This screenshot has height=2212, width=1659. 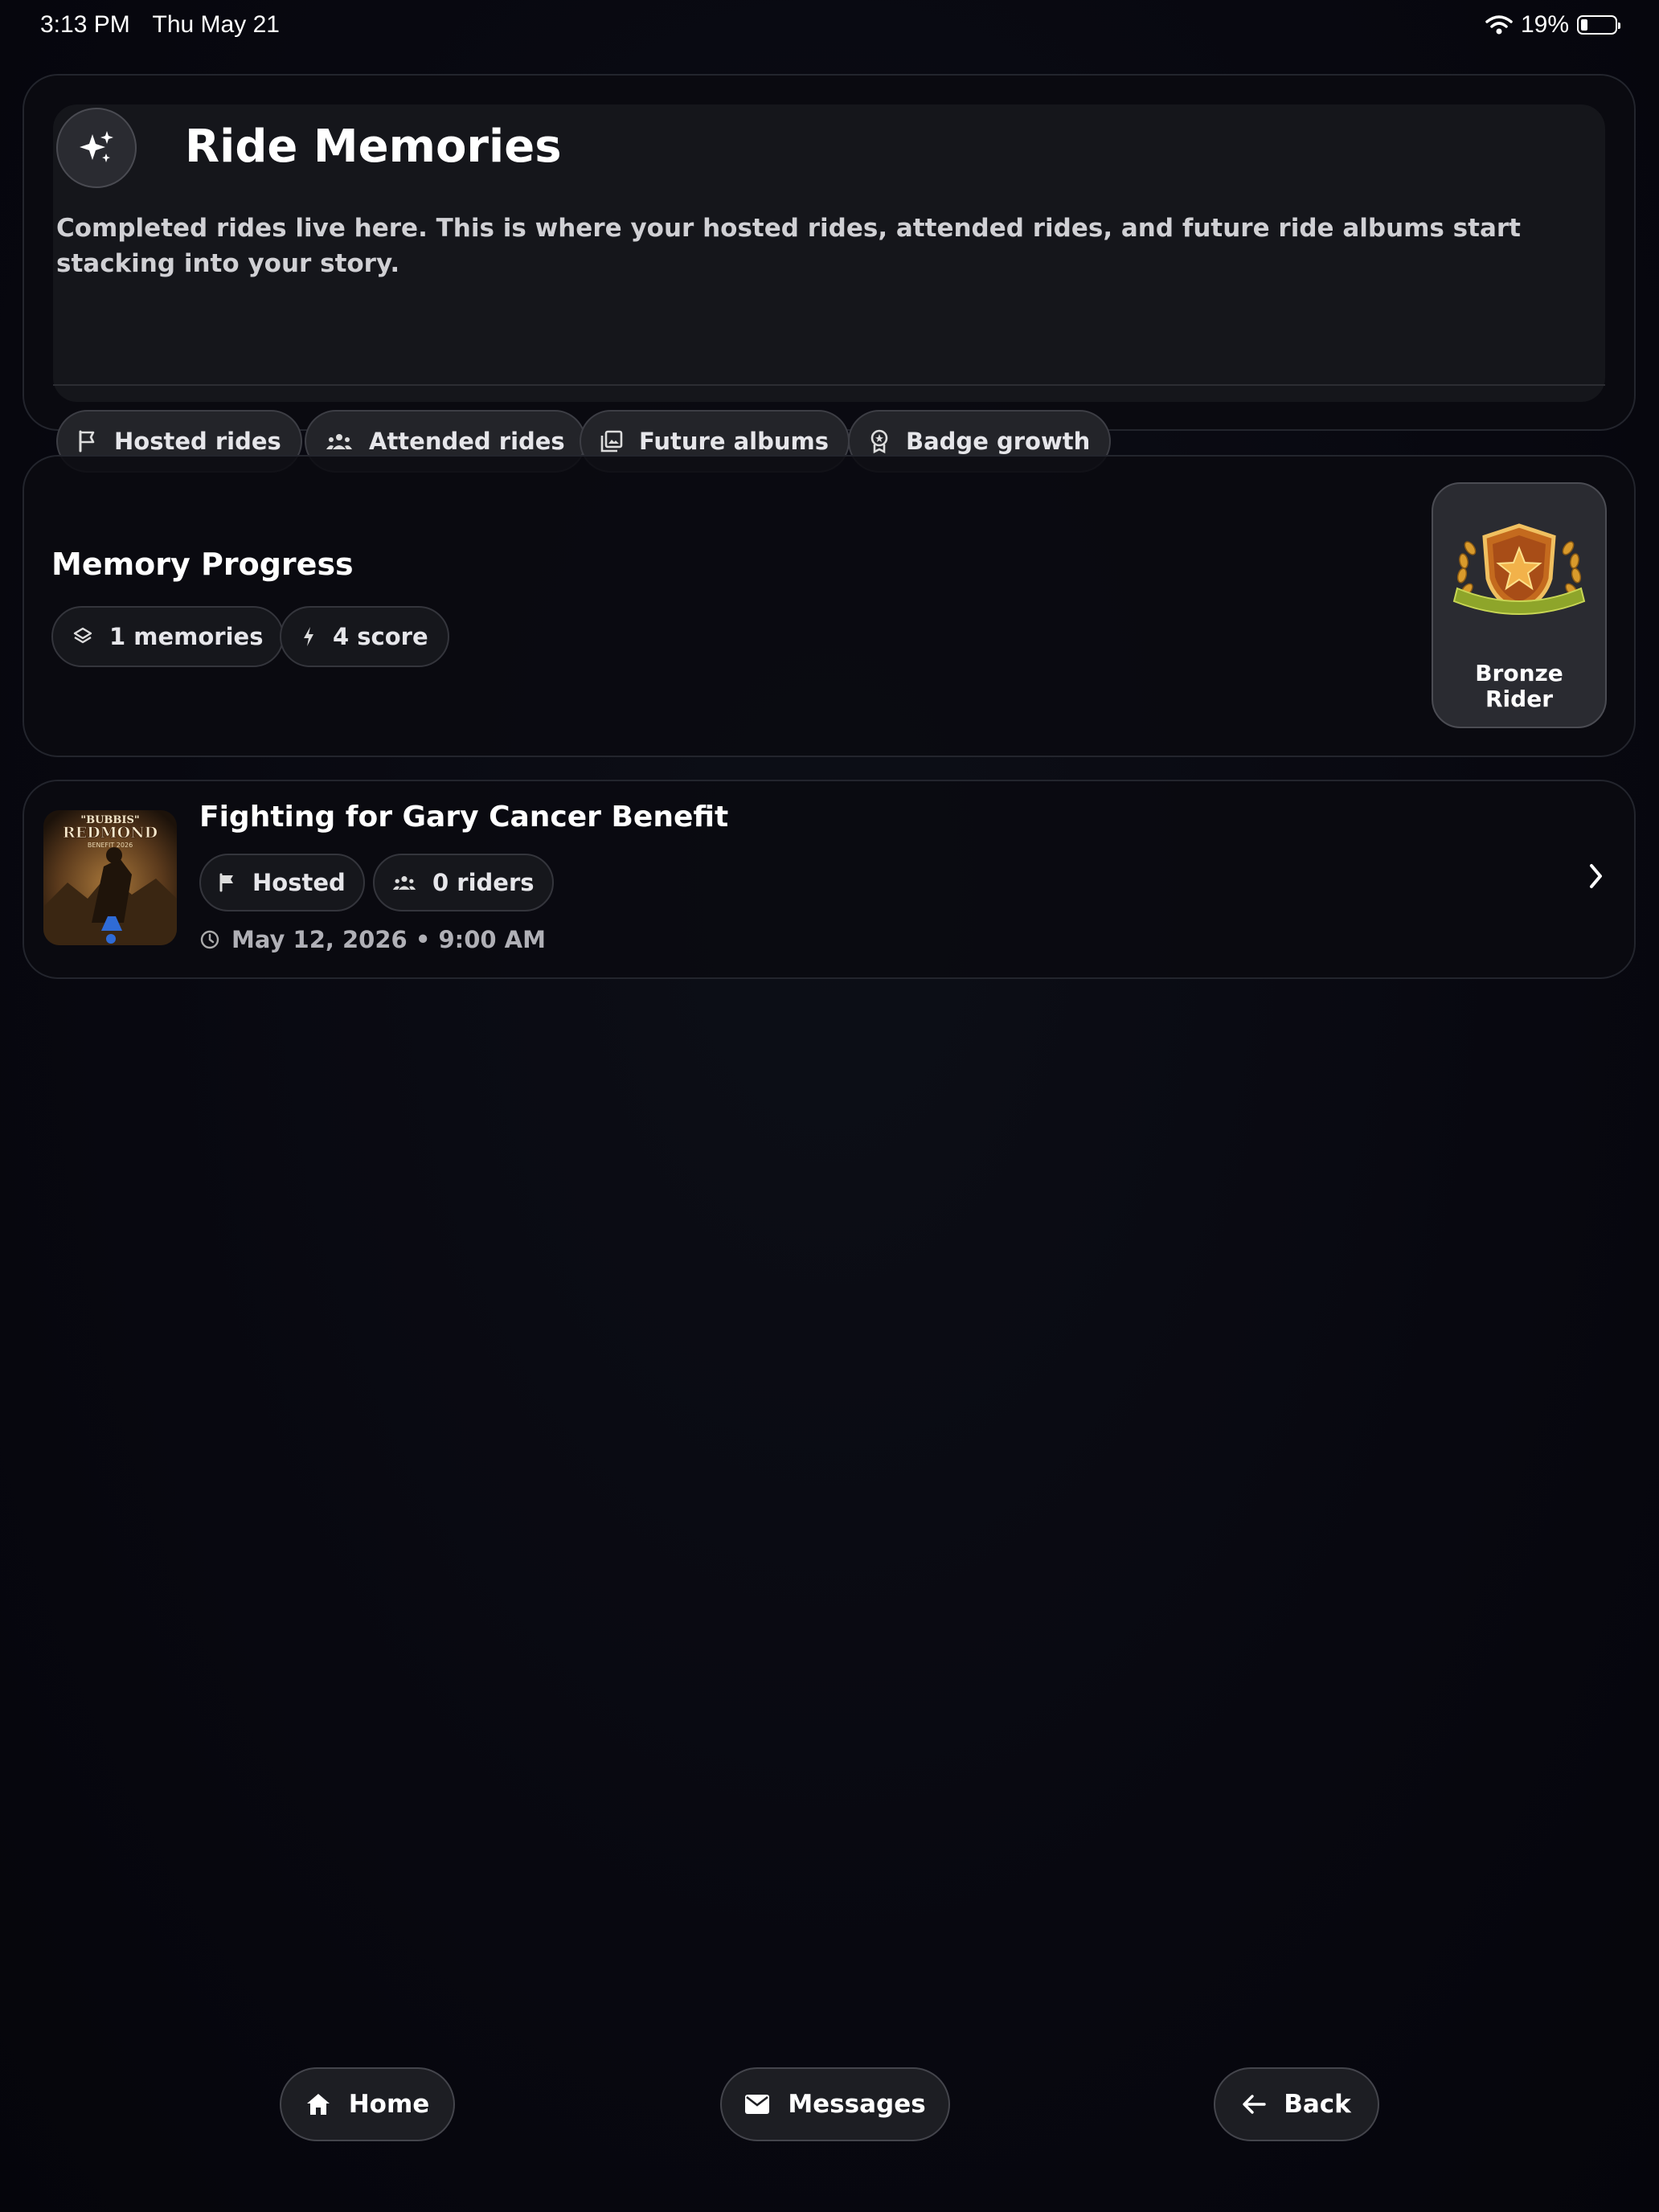 What do you see at coordinates (82, 635) in the screenshot?
I see `layers-icon` at bounding box center [82, 635].